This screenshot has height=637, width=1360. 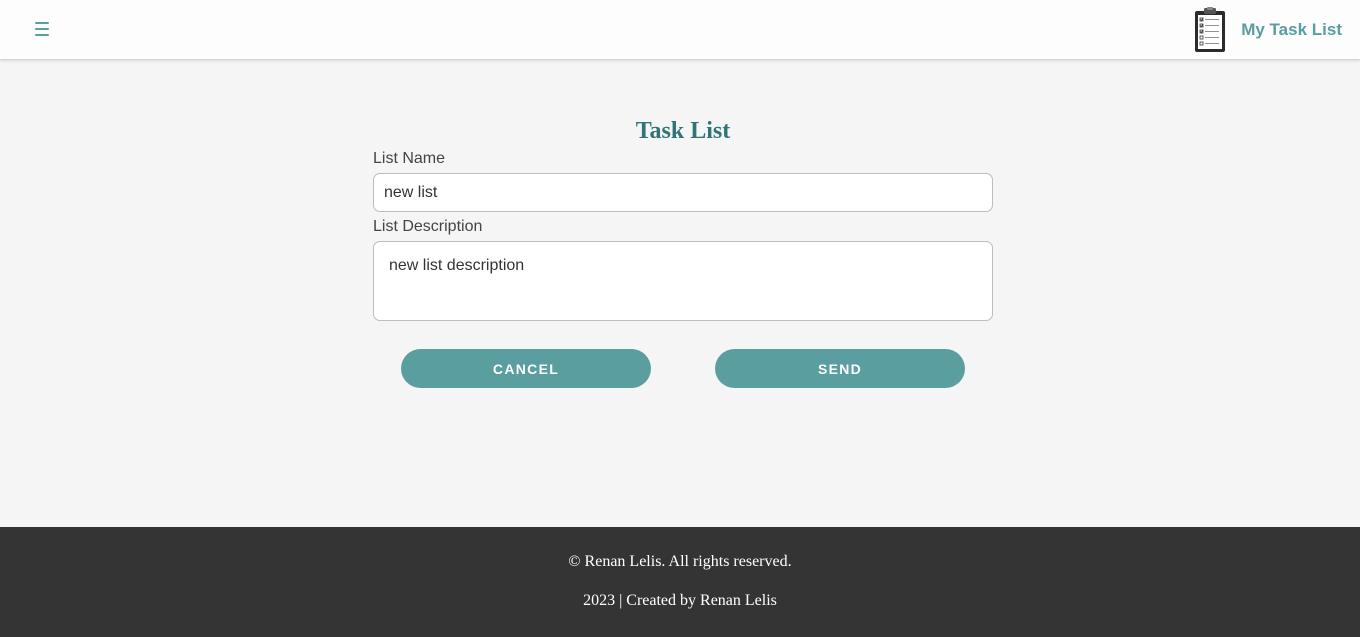 What do you see at coordinates (680, 561) in the screenshot?
I see `footer-copyright: © Renan Lelis. All rights reserved.` at bounding box center [680, 561].